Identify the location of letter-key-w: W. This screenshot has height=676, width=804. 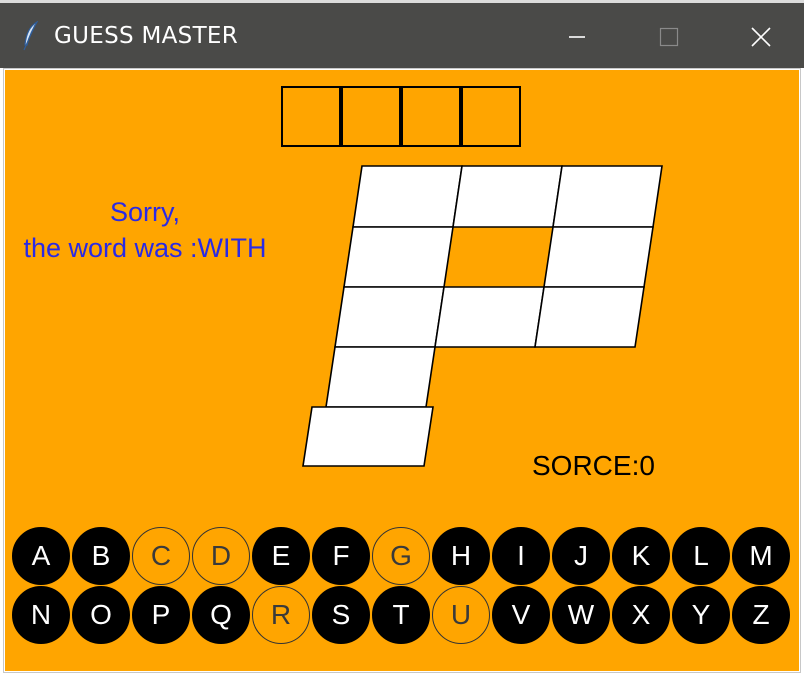
(581, 615).